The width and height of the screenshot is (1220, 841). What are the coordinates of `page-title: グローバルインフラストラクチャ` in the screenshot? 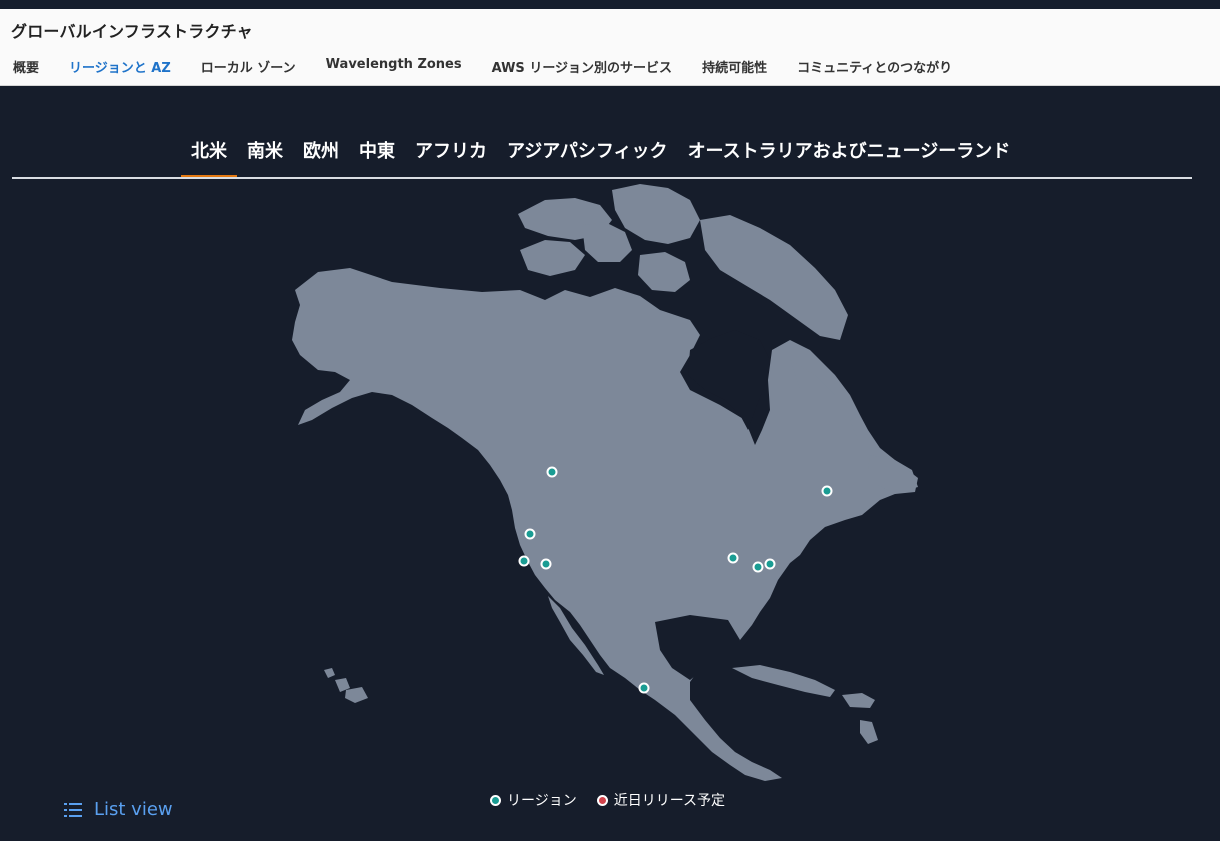 It's located at (132, 31).